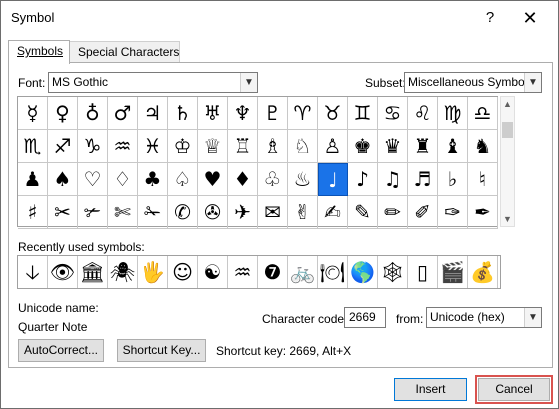 The height and width of the screenshot is (409, 559). Describe the element at coordinates (33, 179) in the screenshot. I see `symbol-cell: ♟` at that location.